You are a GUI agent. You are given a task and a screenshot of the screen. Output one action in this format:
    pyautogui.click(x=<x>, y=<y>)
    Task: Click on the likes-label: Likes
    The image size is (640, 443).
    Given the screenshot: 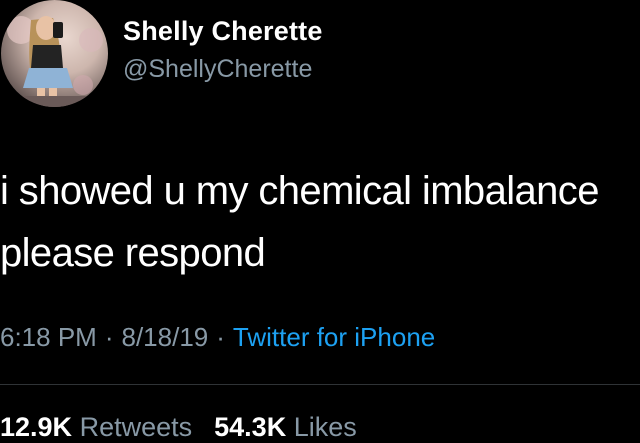 What is the action you would take?
    pyautogui.click(x=325, y=427)
    